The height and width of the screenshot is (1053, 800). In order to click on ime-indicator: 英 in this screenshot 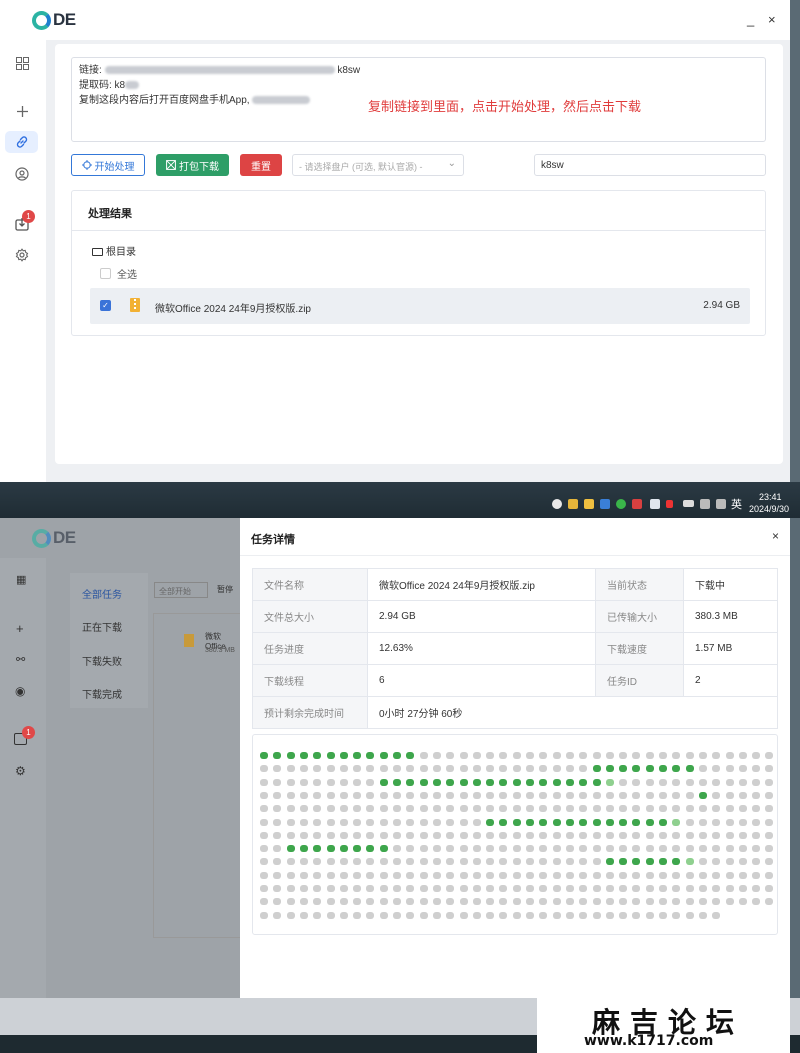, I will do `click(736, 504)`.